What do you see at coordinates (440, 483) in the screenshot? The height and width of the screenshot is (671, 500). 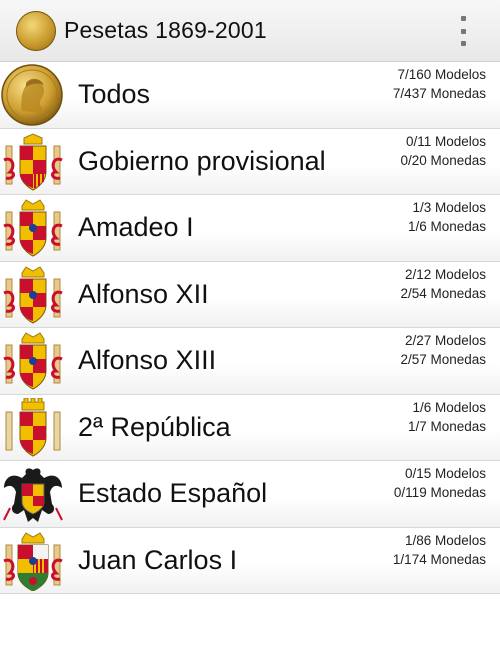 I see `item-counts: 0/15 Modelos 0/119 Monedas` at bounding box center [440, 483].